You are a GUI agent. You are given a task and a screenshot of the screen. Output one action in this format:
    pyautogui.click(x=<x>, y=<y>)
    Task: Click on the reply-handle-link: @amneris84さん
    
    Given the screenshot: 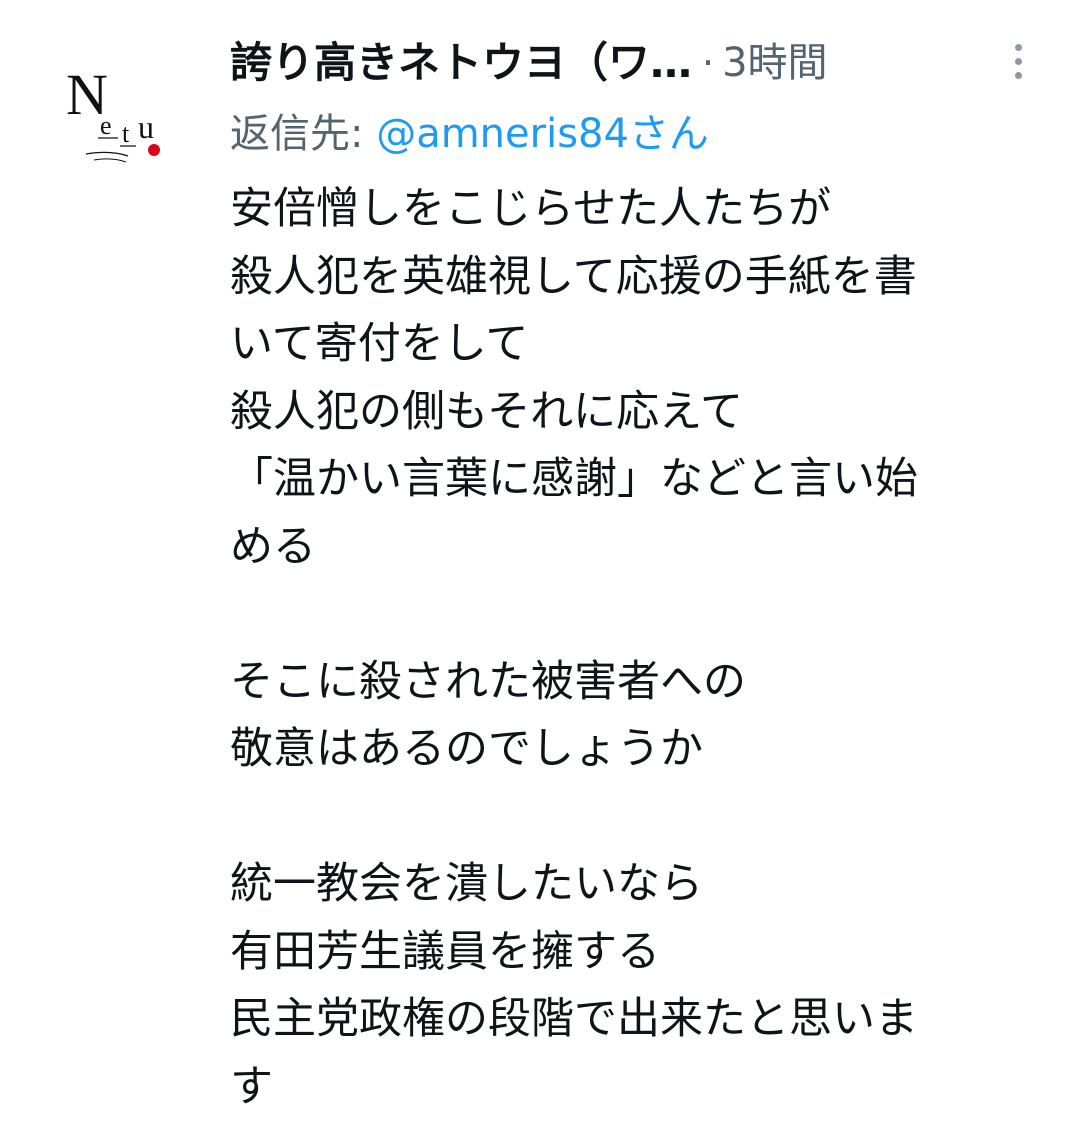 What is the action you would take?
    pyautogui.click(x=542, y=134)
    